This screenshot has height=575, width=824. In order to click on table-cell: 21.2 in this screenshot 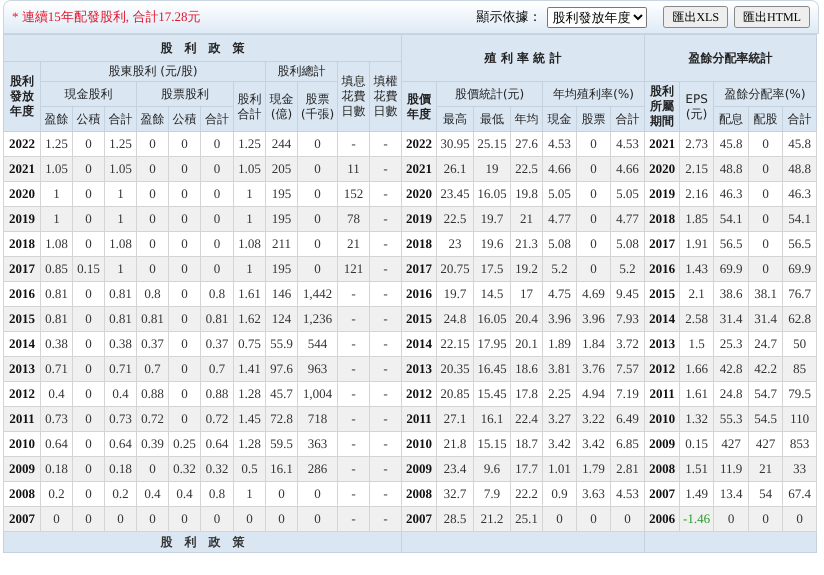, I will do `click(492, 519)`.